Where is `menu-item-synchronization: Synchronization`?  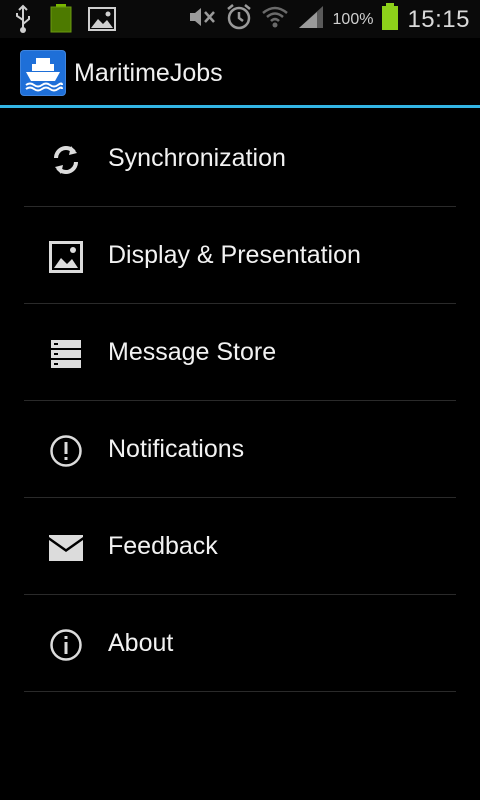 menu-item-synchronization: Synchronization is located at coordinates (240, 158).